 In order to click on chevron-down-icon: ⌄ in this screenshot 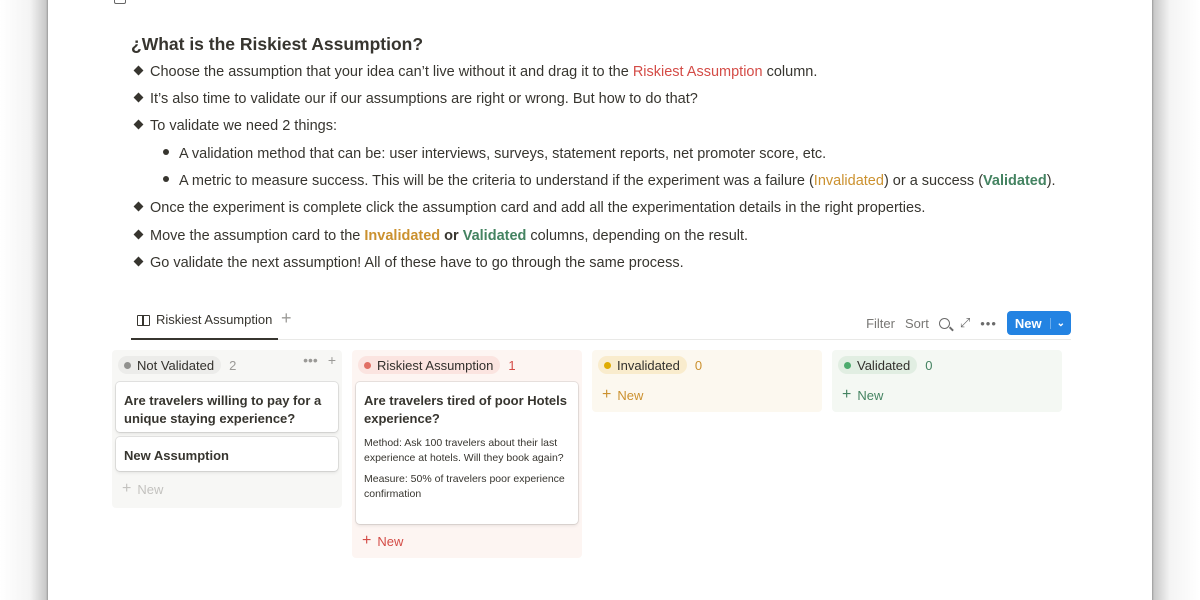, I will do `click(1060, 323)`.